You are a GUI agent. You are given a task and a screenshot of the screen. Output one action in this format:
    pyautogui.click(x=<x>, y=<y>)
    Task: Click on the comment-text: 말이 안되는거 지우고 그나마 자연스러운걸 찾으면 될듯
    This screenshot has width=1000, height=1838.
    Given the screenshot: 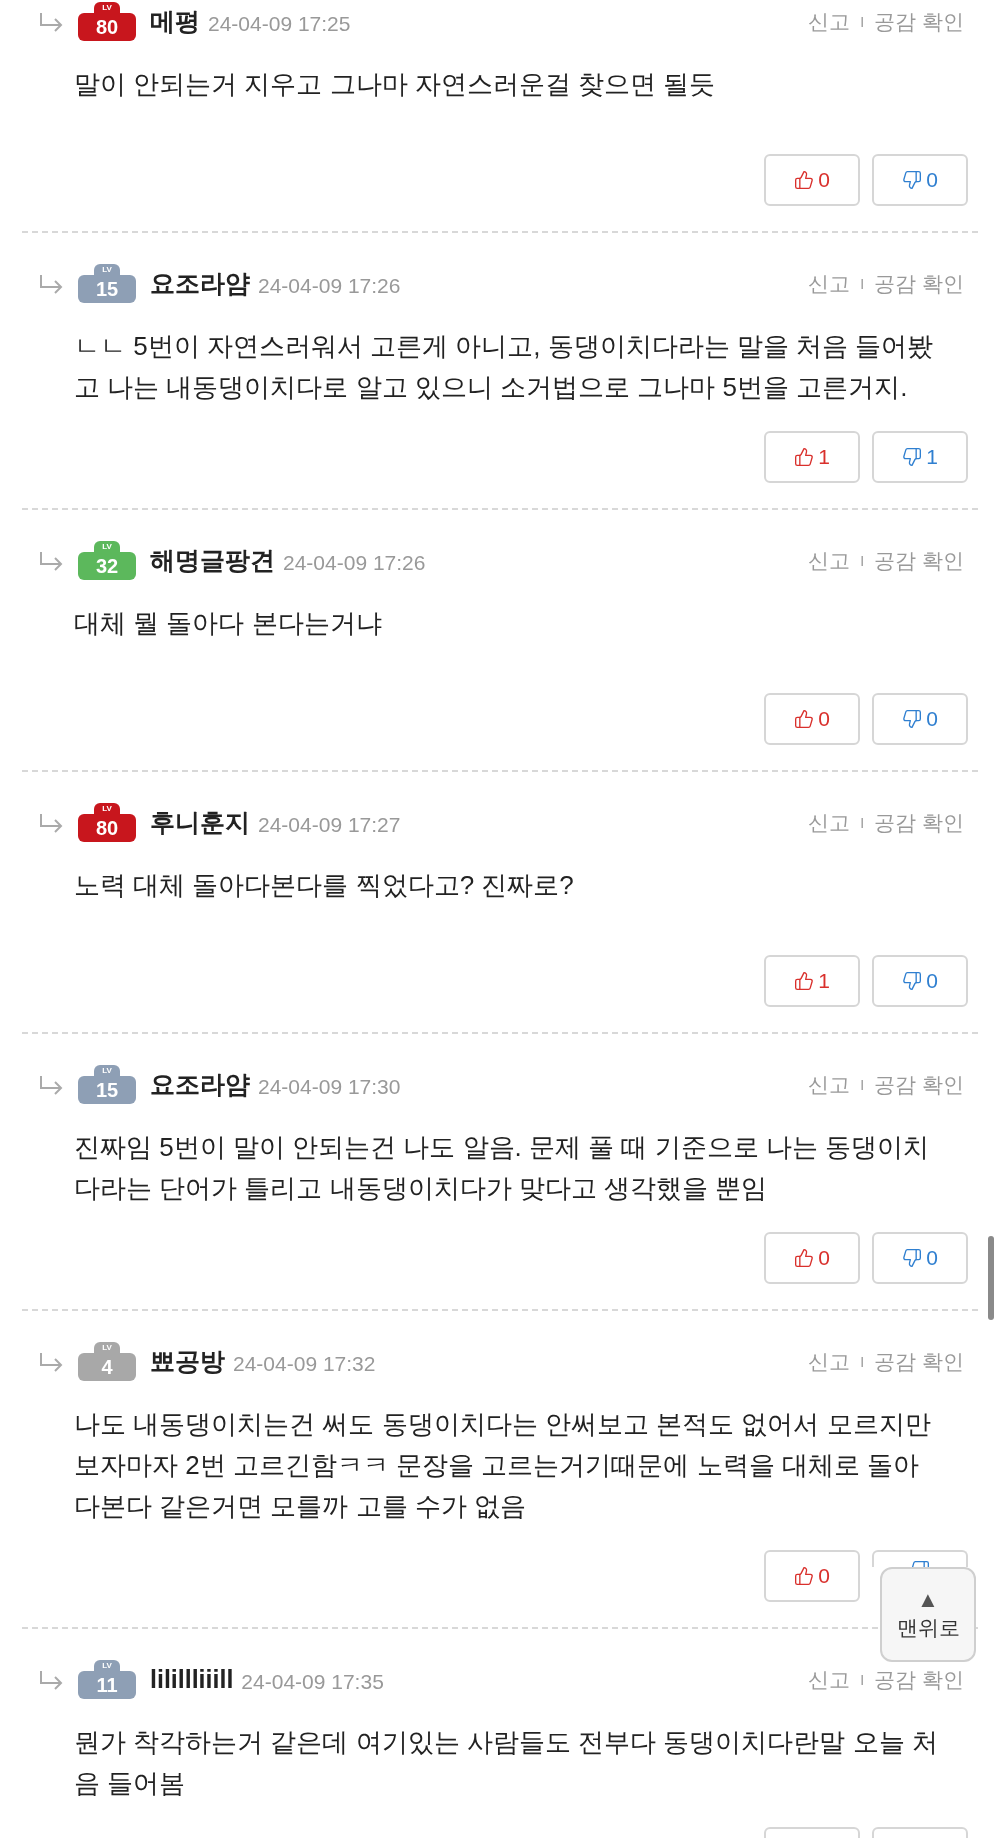 What is the action you would take?
    pyautogui.click(x=395, y=84)
    